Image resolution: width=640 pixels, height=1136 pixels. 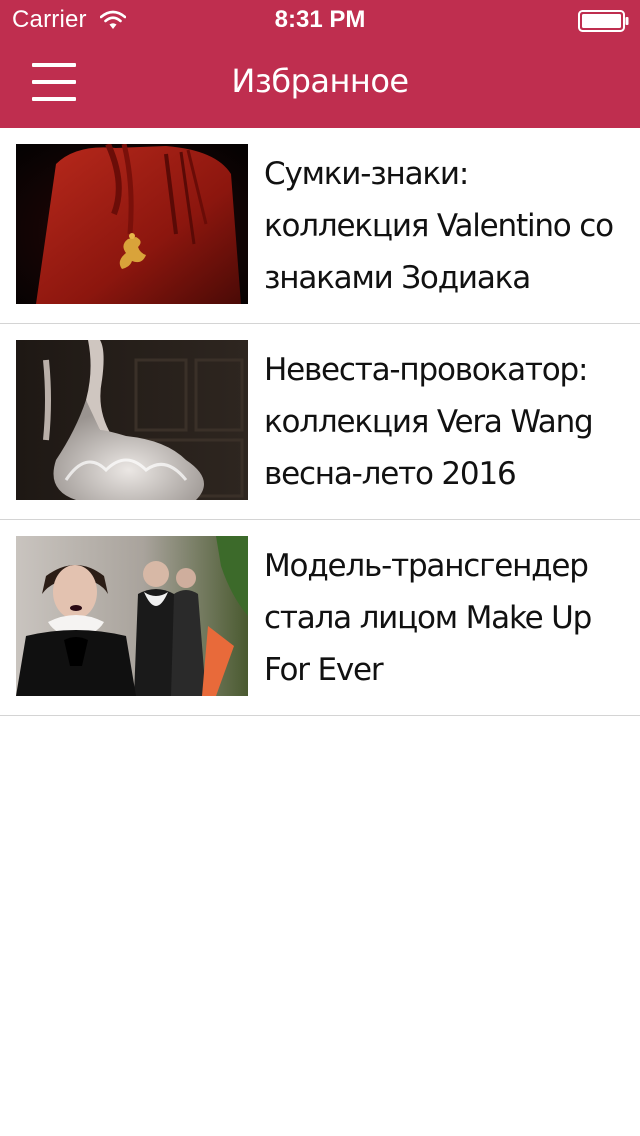 What do you see at coordinates (603, 21) in the screenshot?
I see `battery-full-icon` at bounding box center [603, 21].